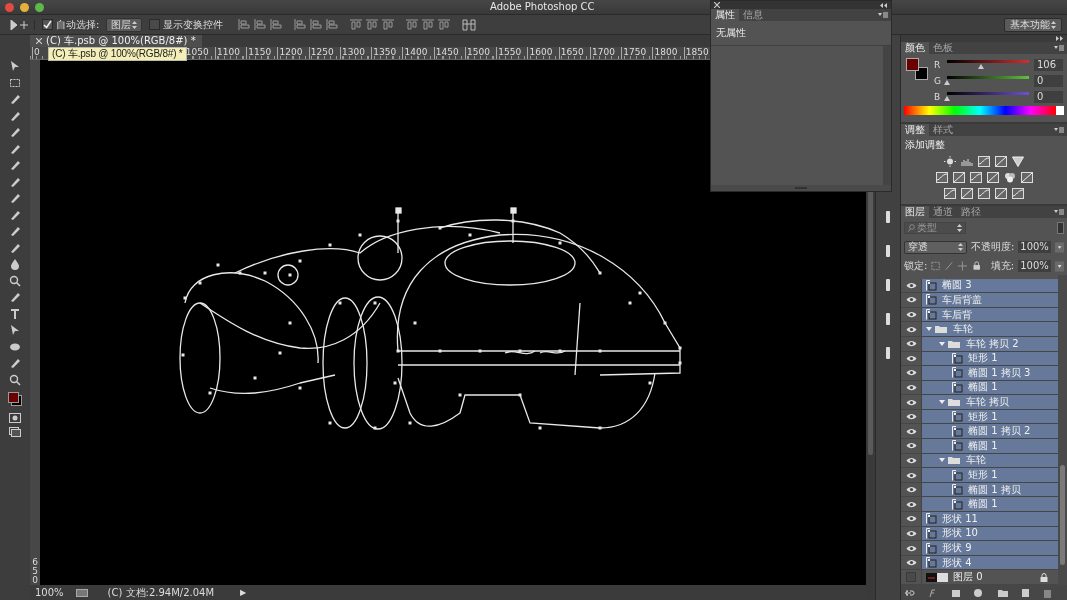  What do you see at coordinates (935, 247) in the screenshot?
I see `blend-mode-dropdown: 穿透` at bounding box center [935, 247].